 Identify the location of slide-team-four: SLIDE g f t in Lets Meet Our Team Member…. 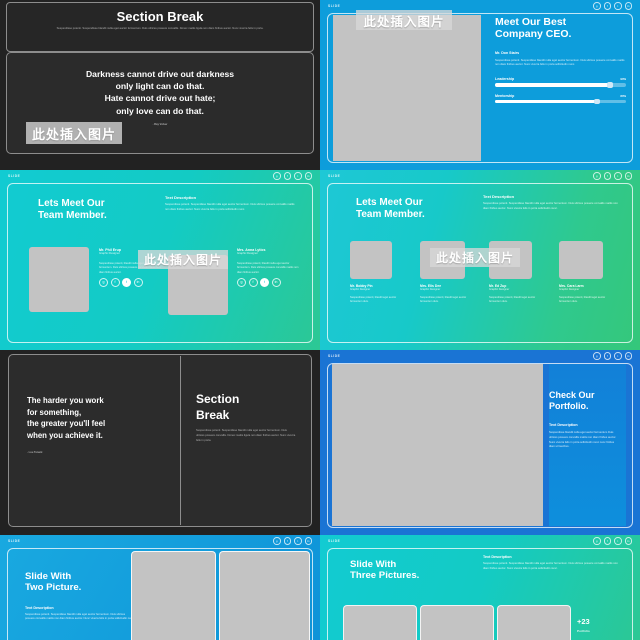
(480, 260).